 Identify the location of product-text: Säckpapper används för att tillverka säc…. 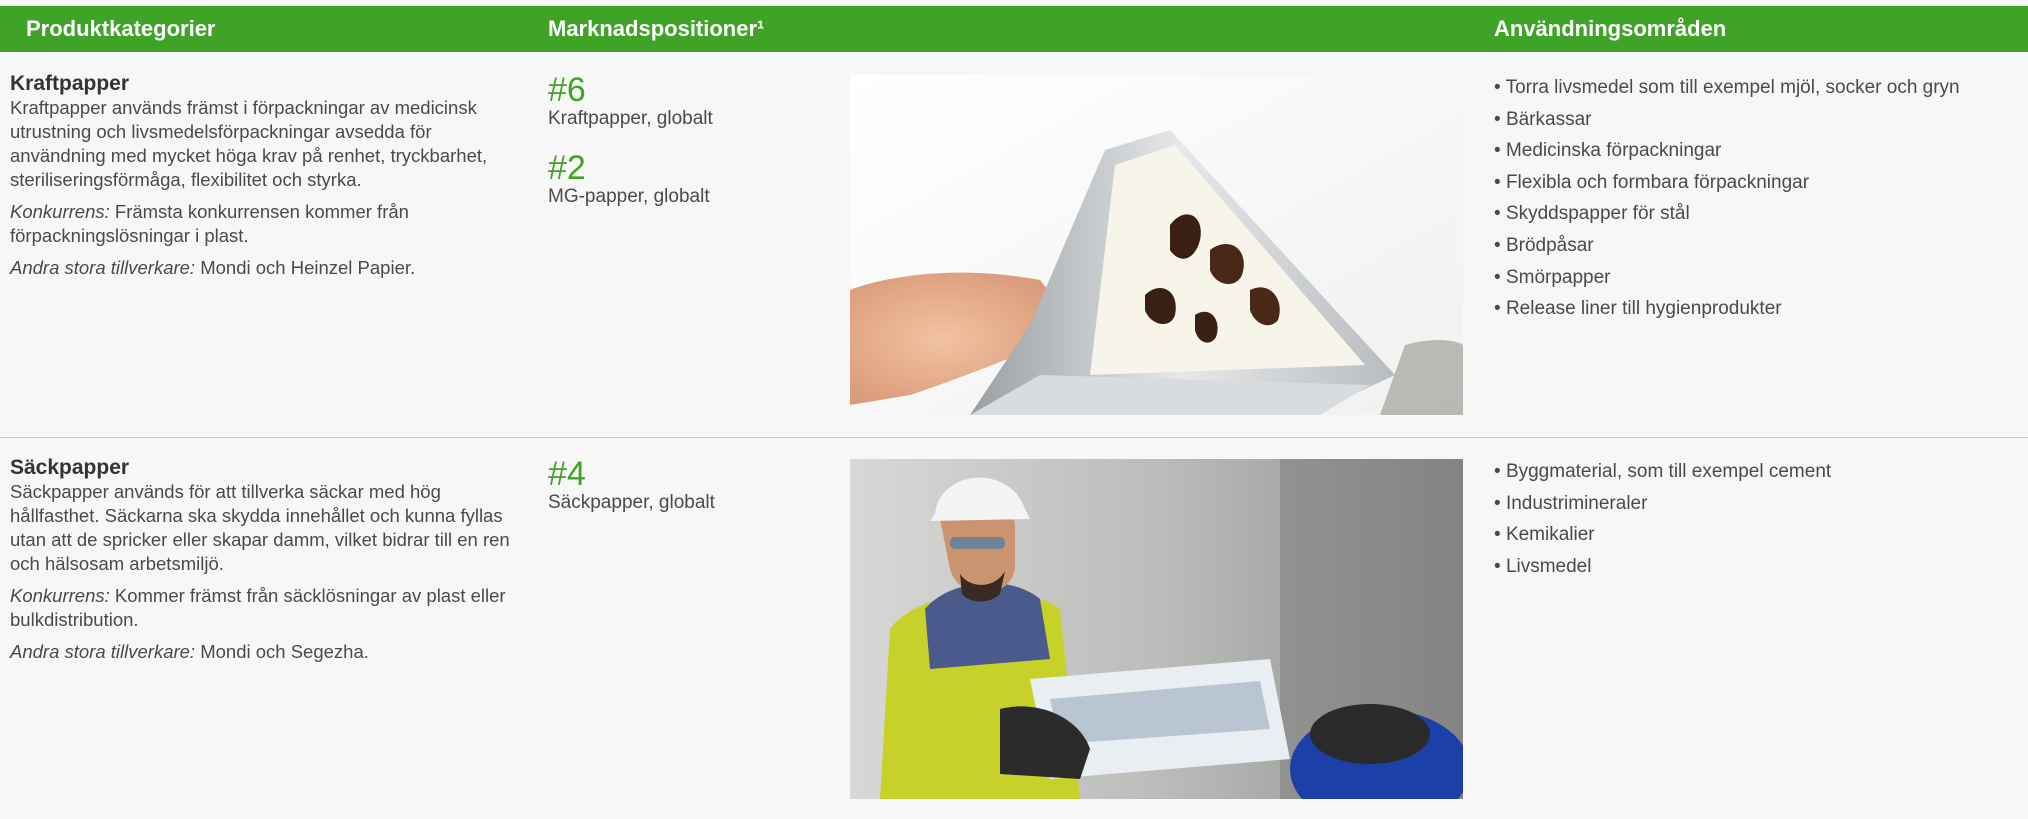
(260, 527).